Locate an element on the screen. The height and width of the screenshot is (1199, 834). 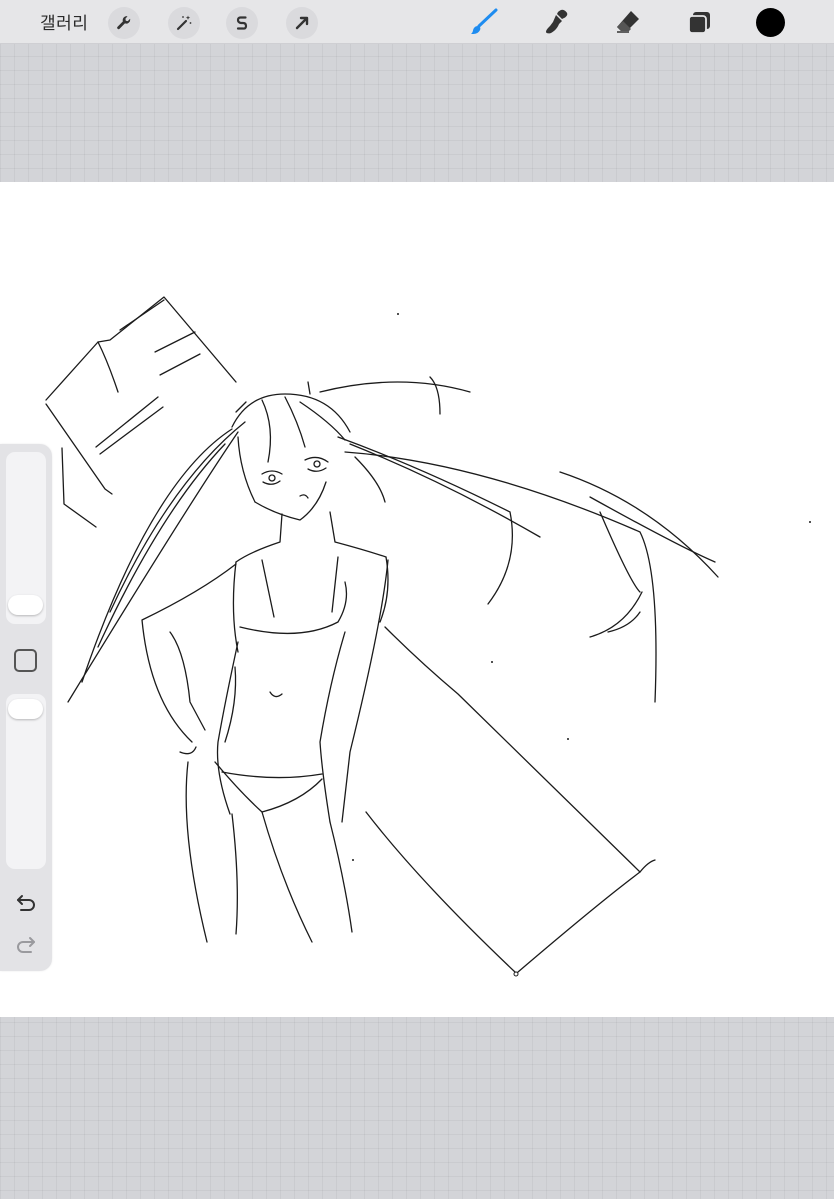
brush-icon is located at coordinates (484, 21).